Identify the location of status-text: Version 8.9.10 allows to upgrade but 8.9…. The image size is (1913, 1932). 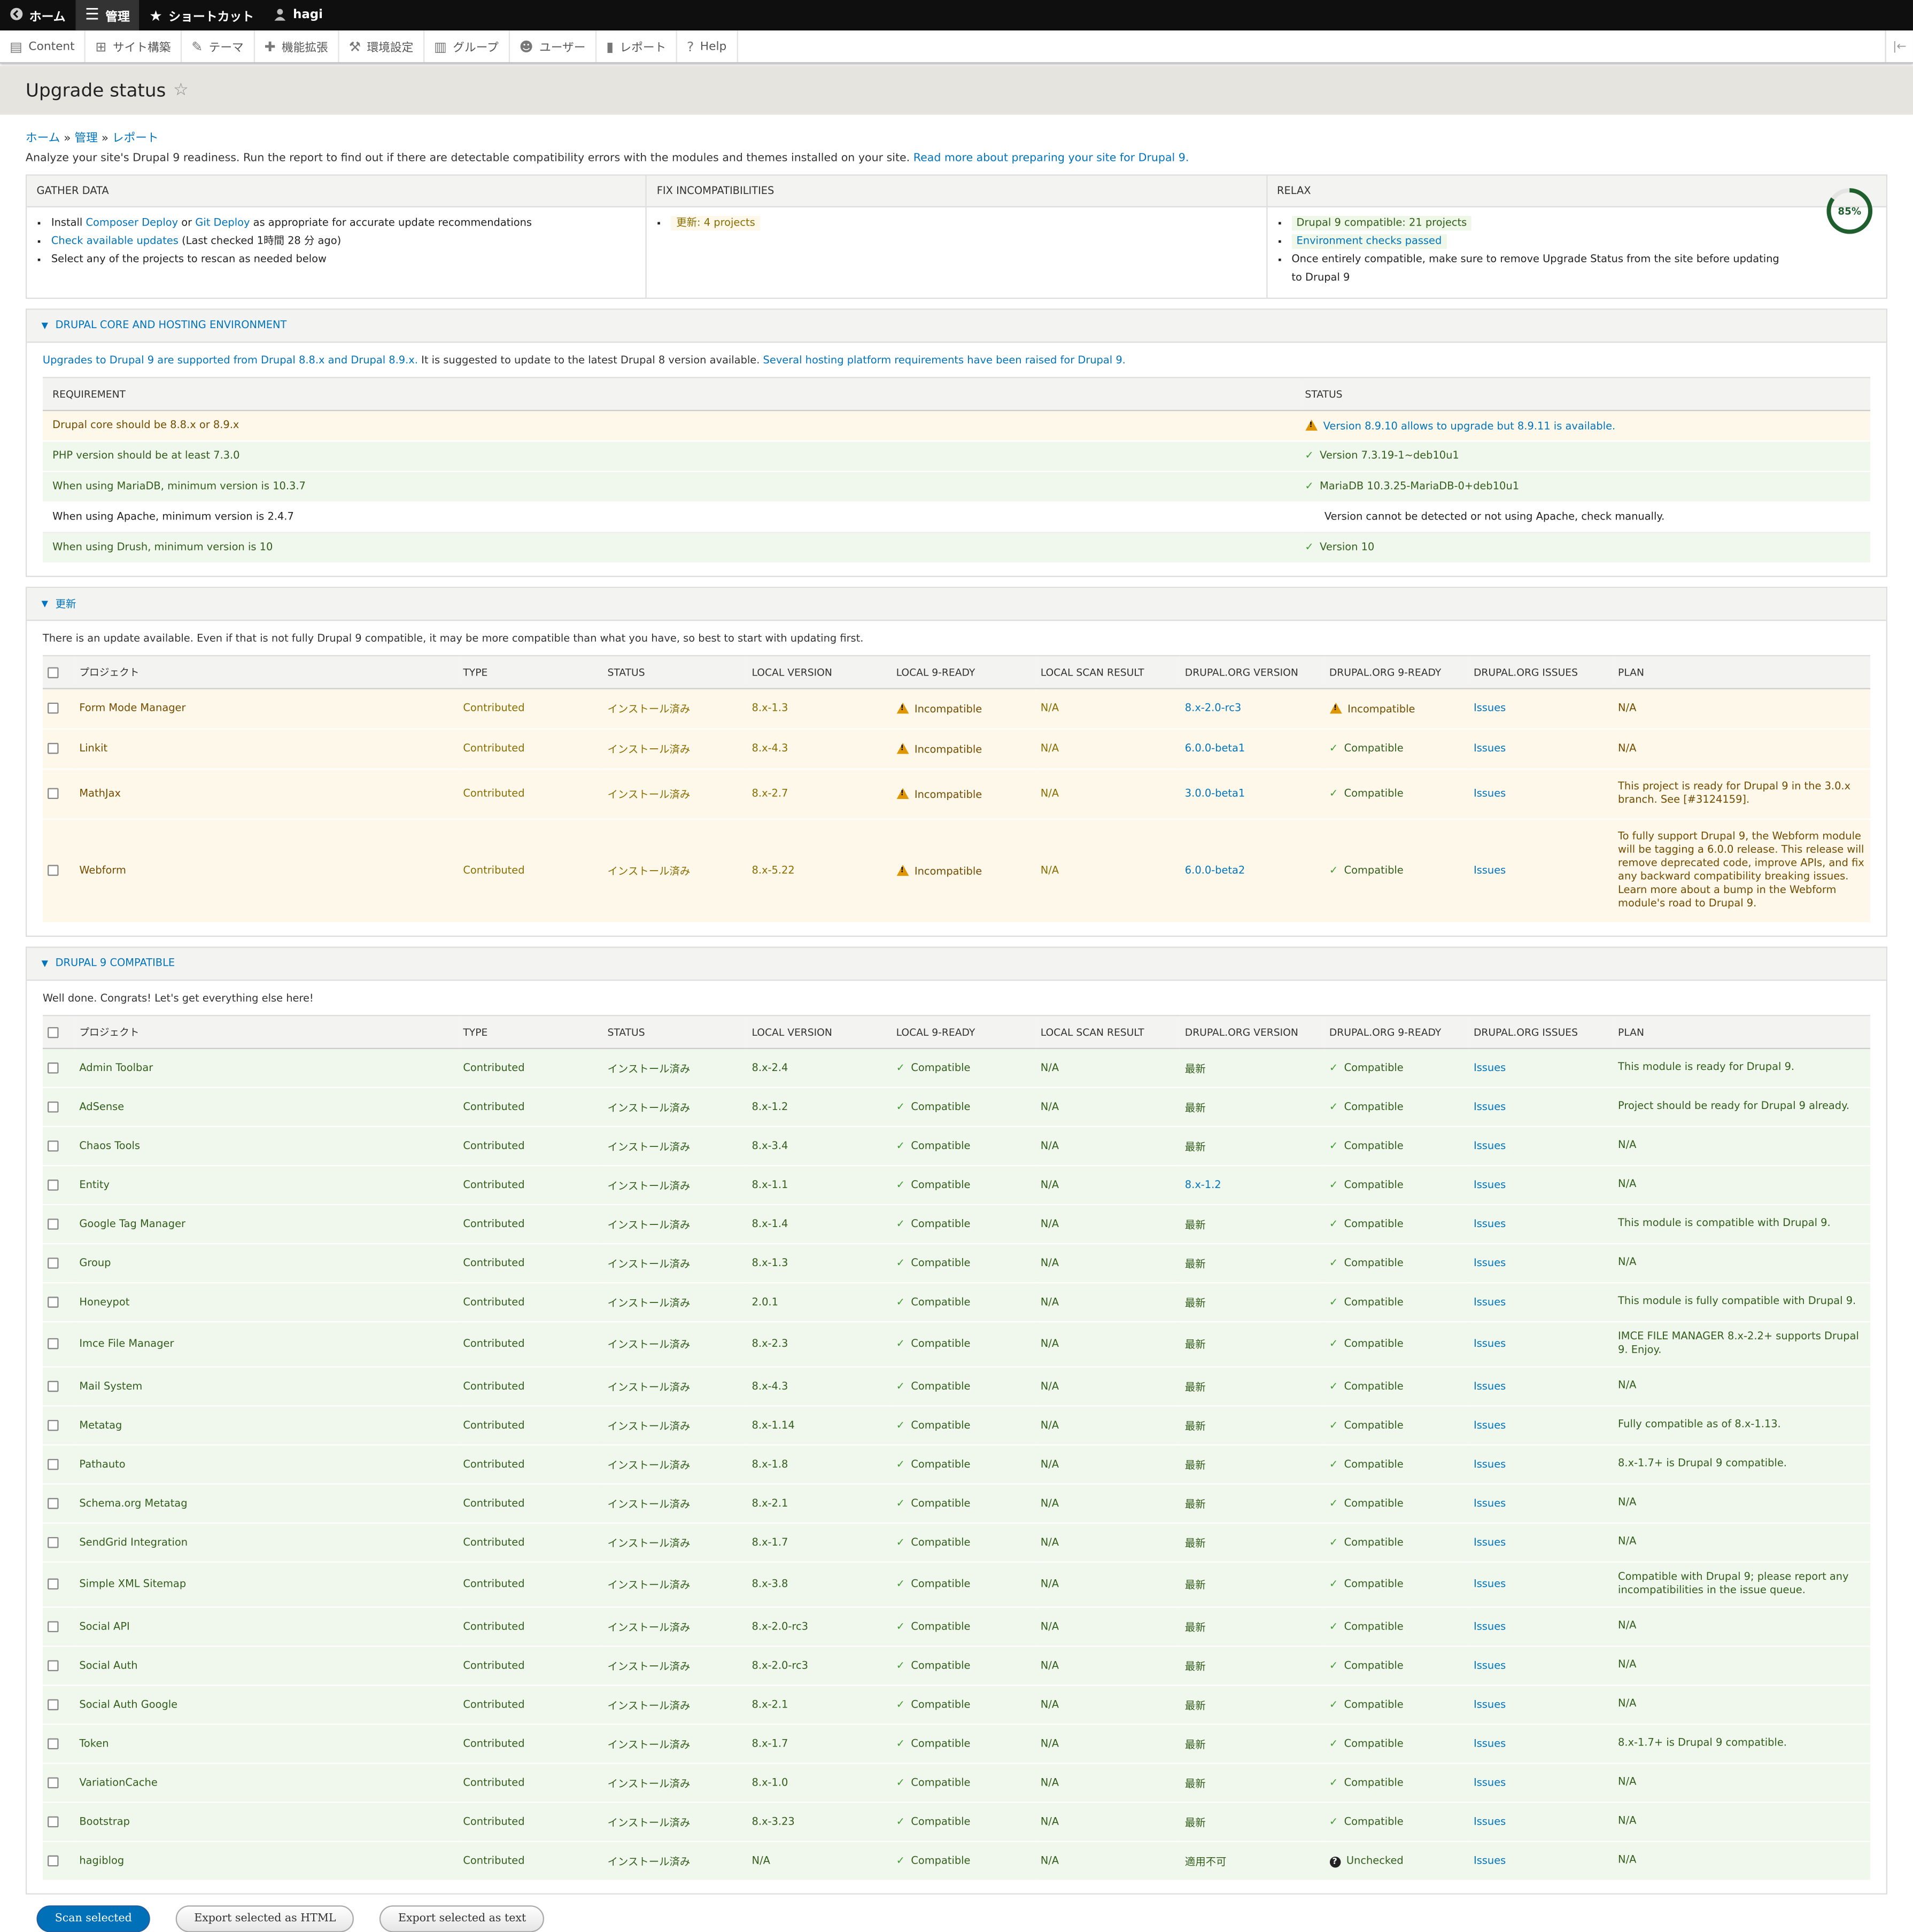
(1469, 426).